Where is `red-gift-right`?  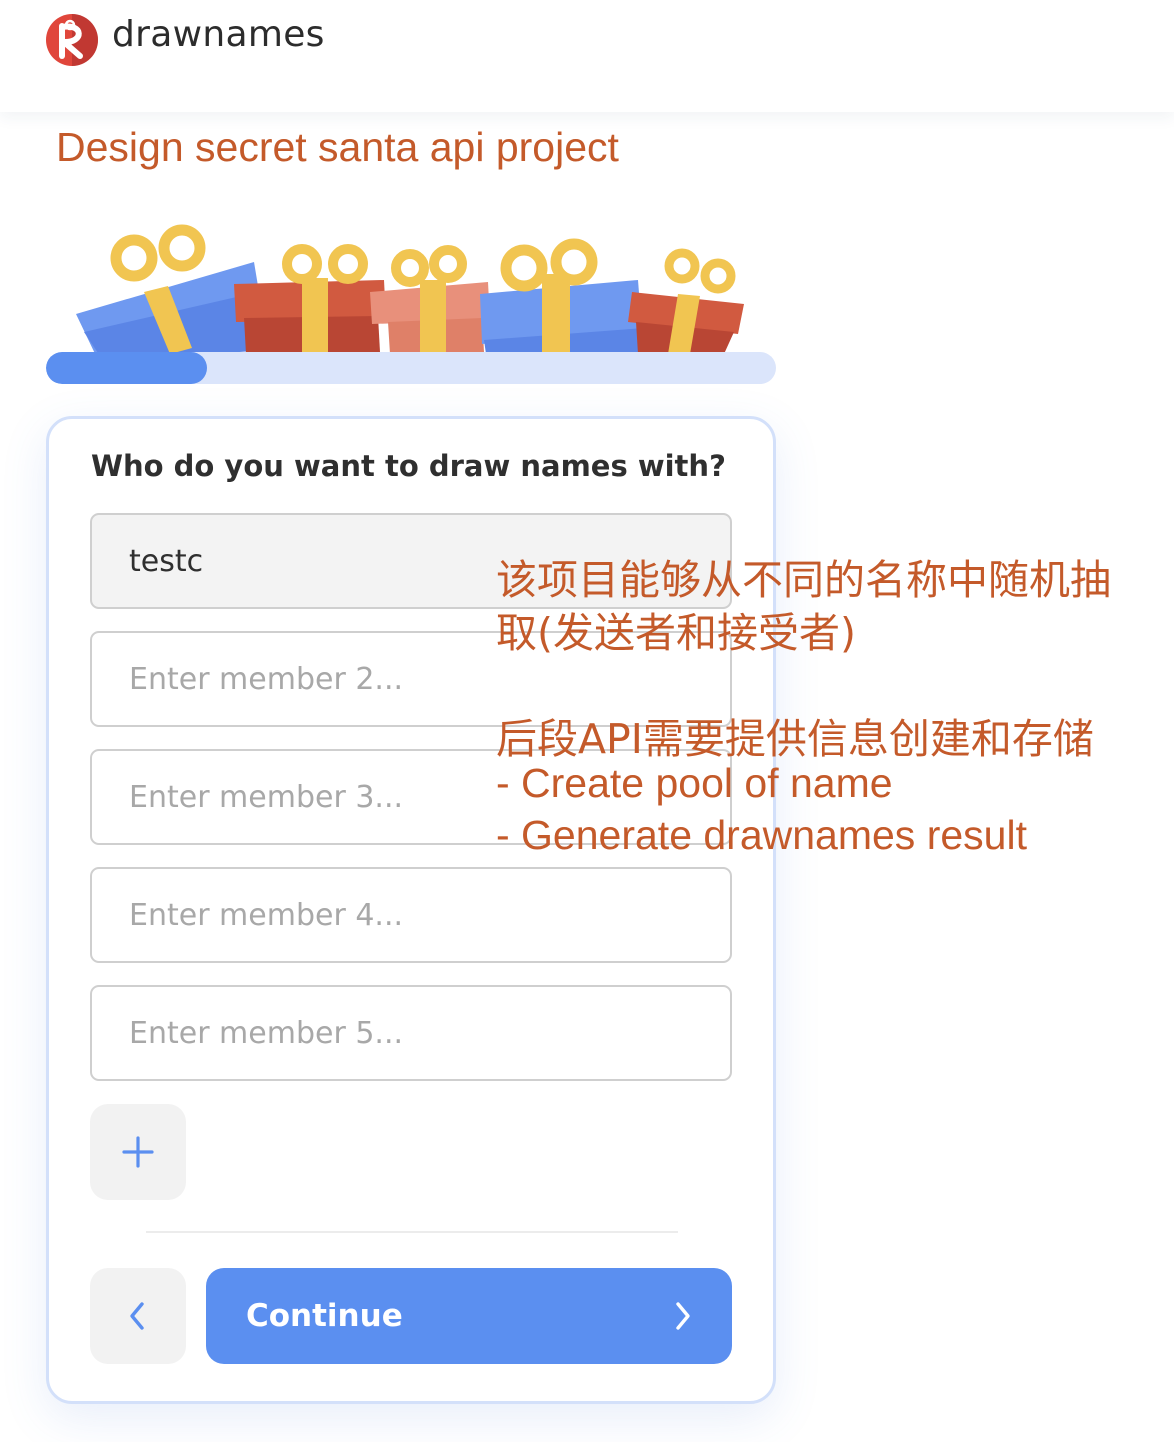
red-gift-right is located at coordinates (686, 301).